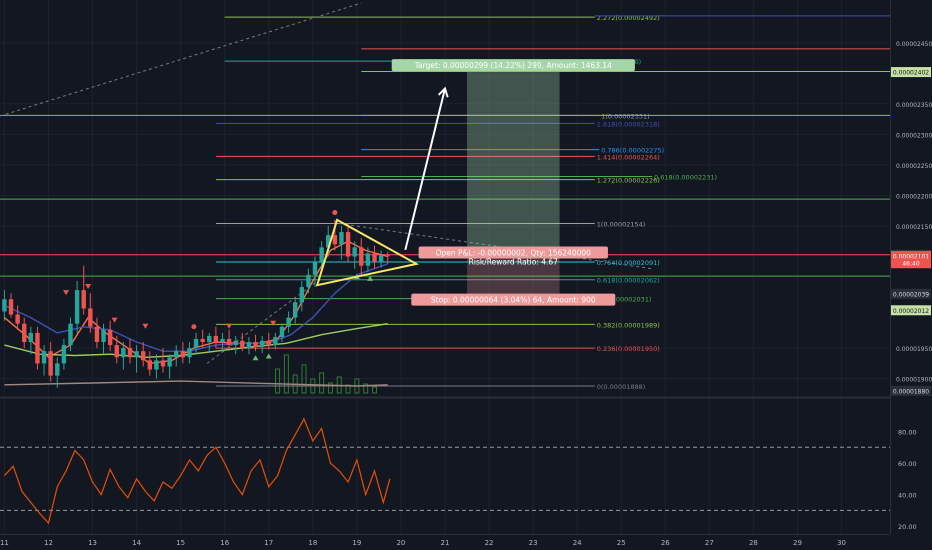 This screenshot has width=932, height=550. Describe the element at coordinates (48, 543) in the screenshot. I see `time-tick-label: 12` at that location.